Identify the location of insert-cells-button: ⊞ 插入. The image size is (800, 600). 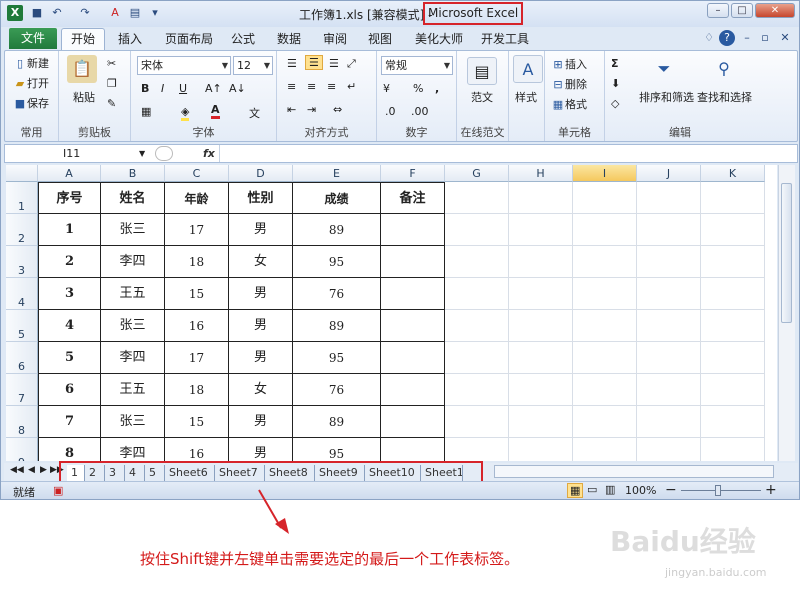
(569, 64).